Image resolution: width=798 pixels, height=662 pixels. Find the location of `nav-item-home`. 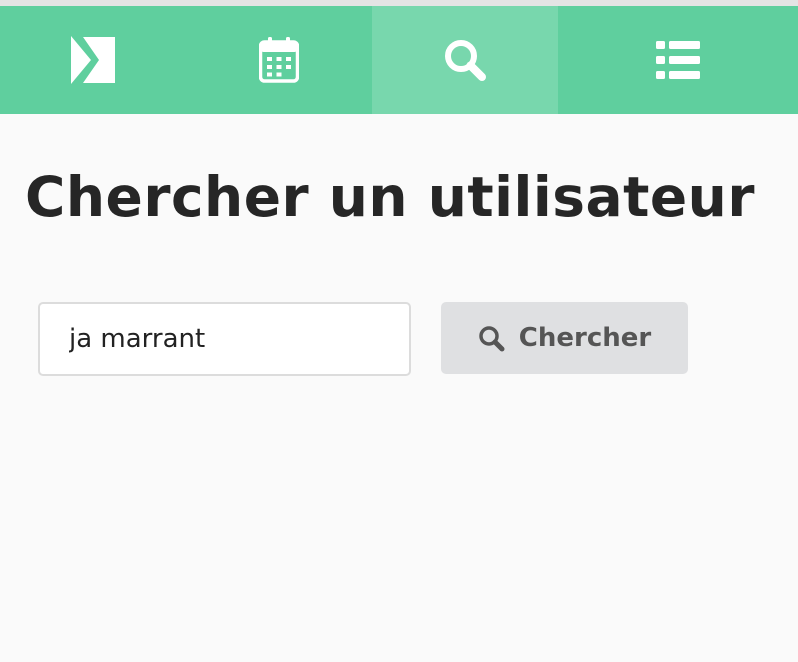

nav-item-home is located at coordinates (93, 60).